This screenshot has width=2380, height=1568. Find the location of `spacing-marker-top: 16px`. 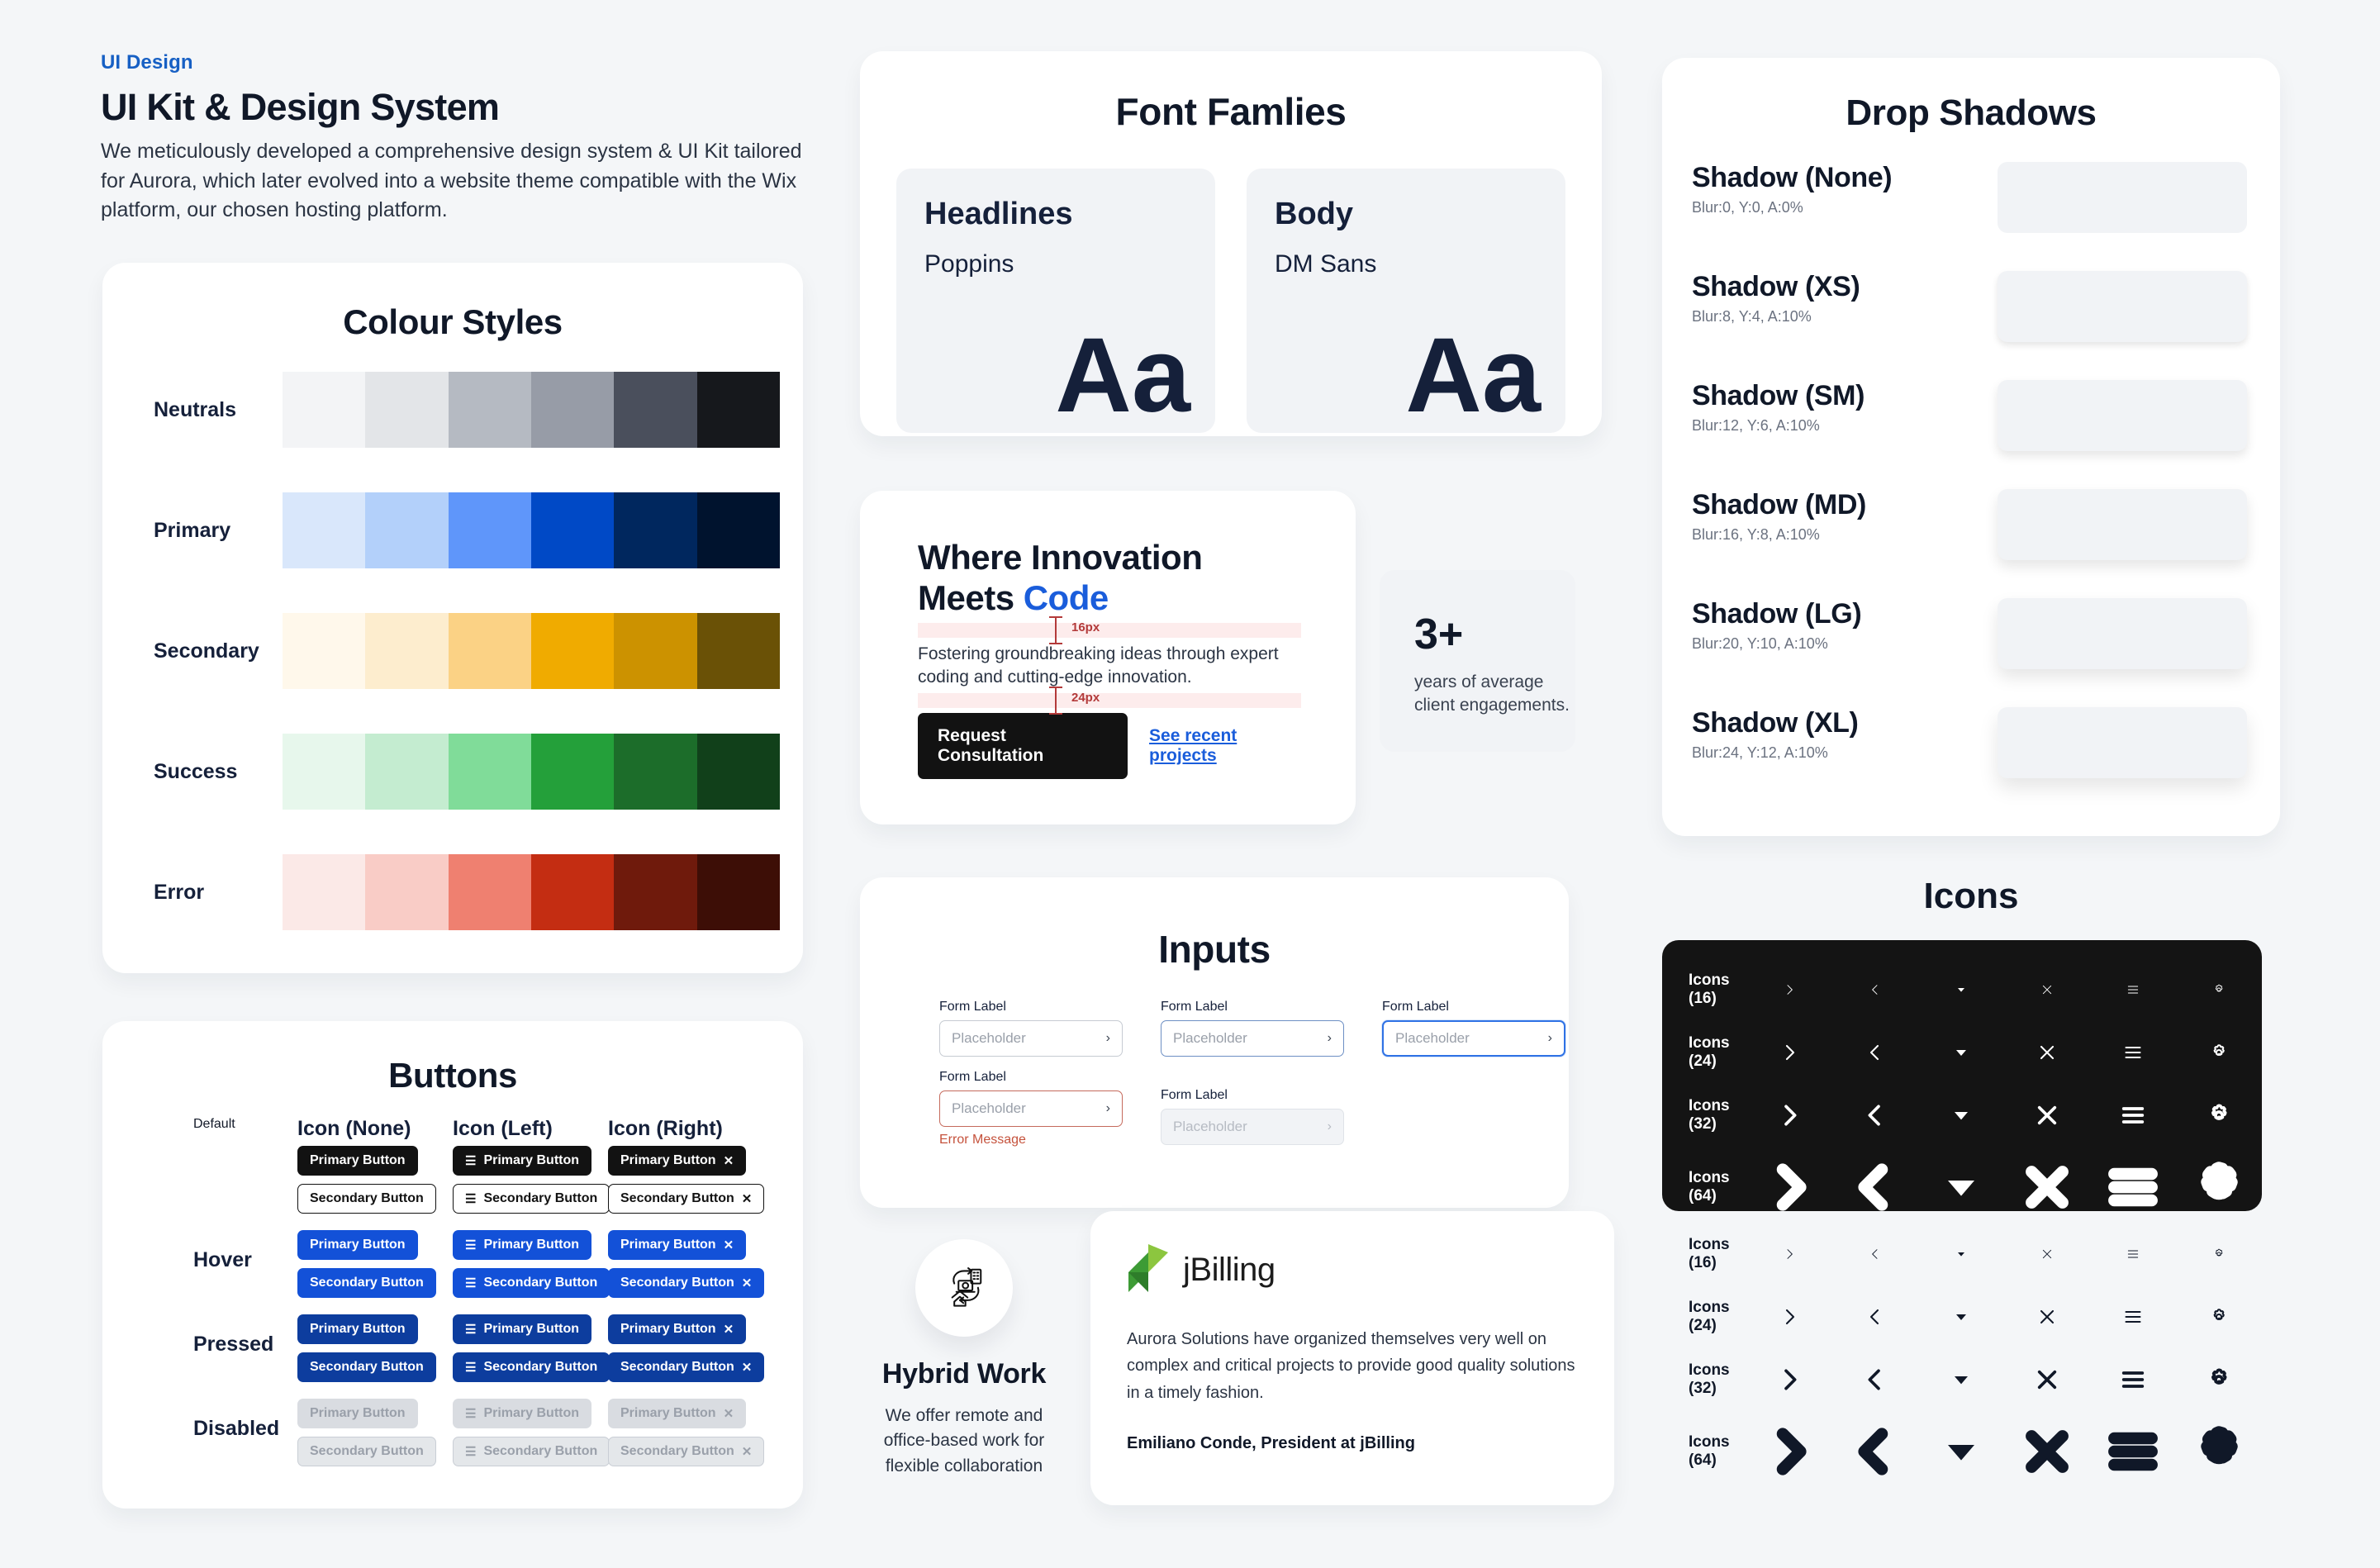

spacing-marker-top: 16px is located at coordinates (1109, 631).